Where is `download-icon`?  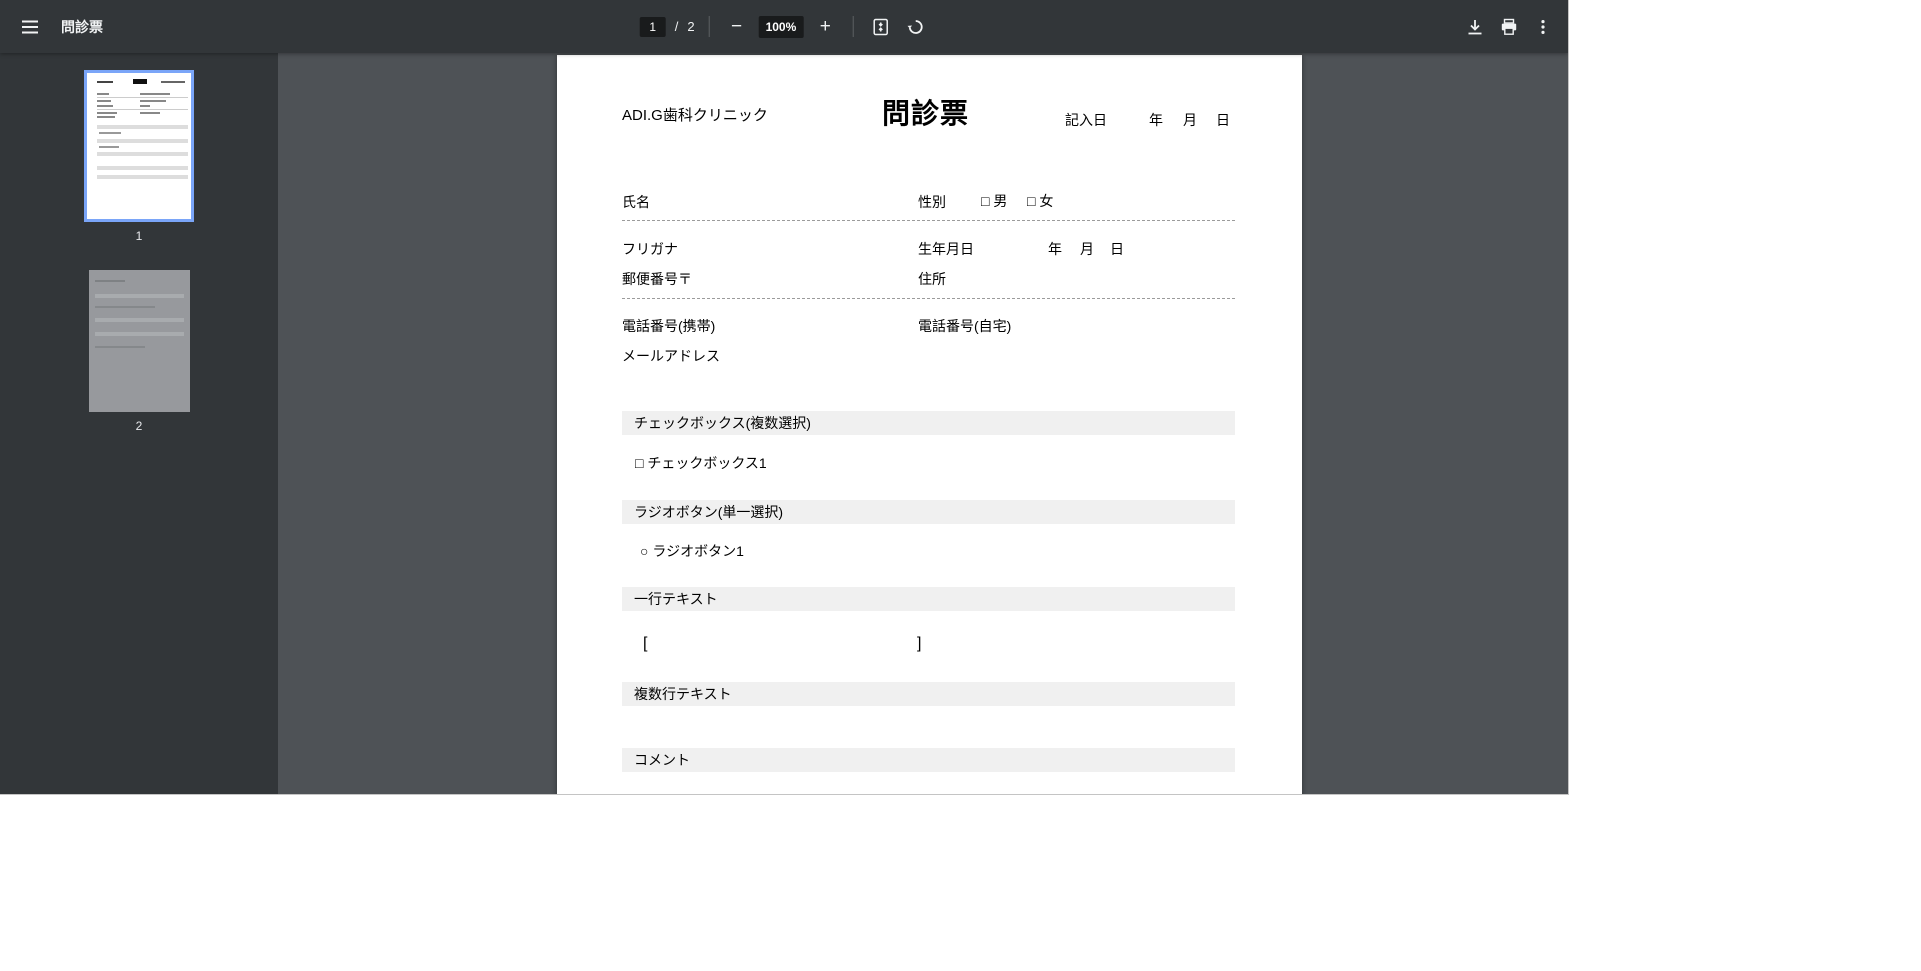
download-icon is located at coordinates (1475, 27).